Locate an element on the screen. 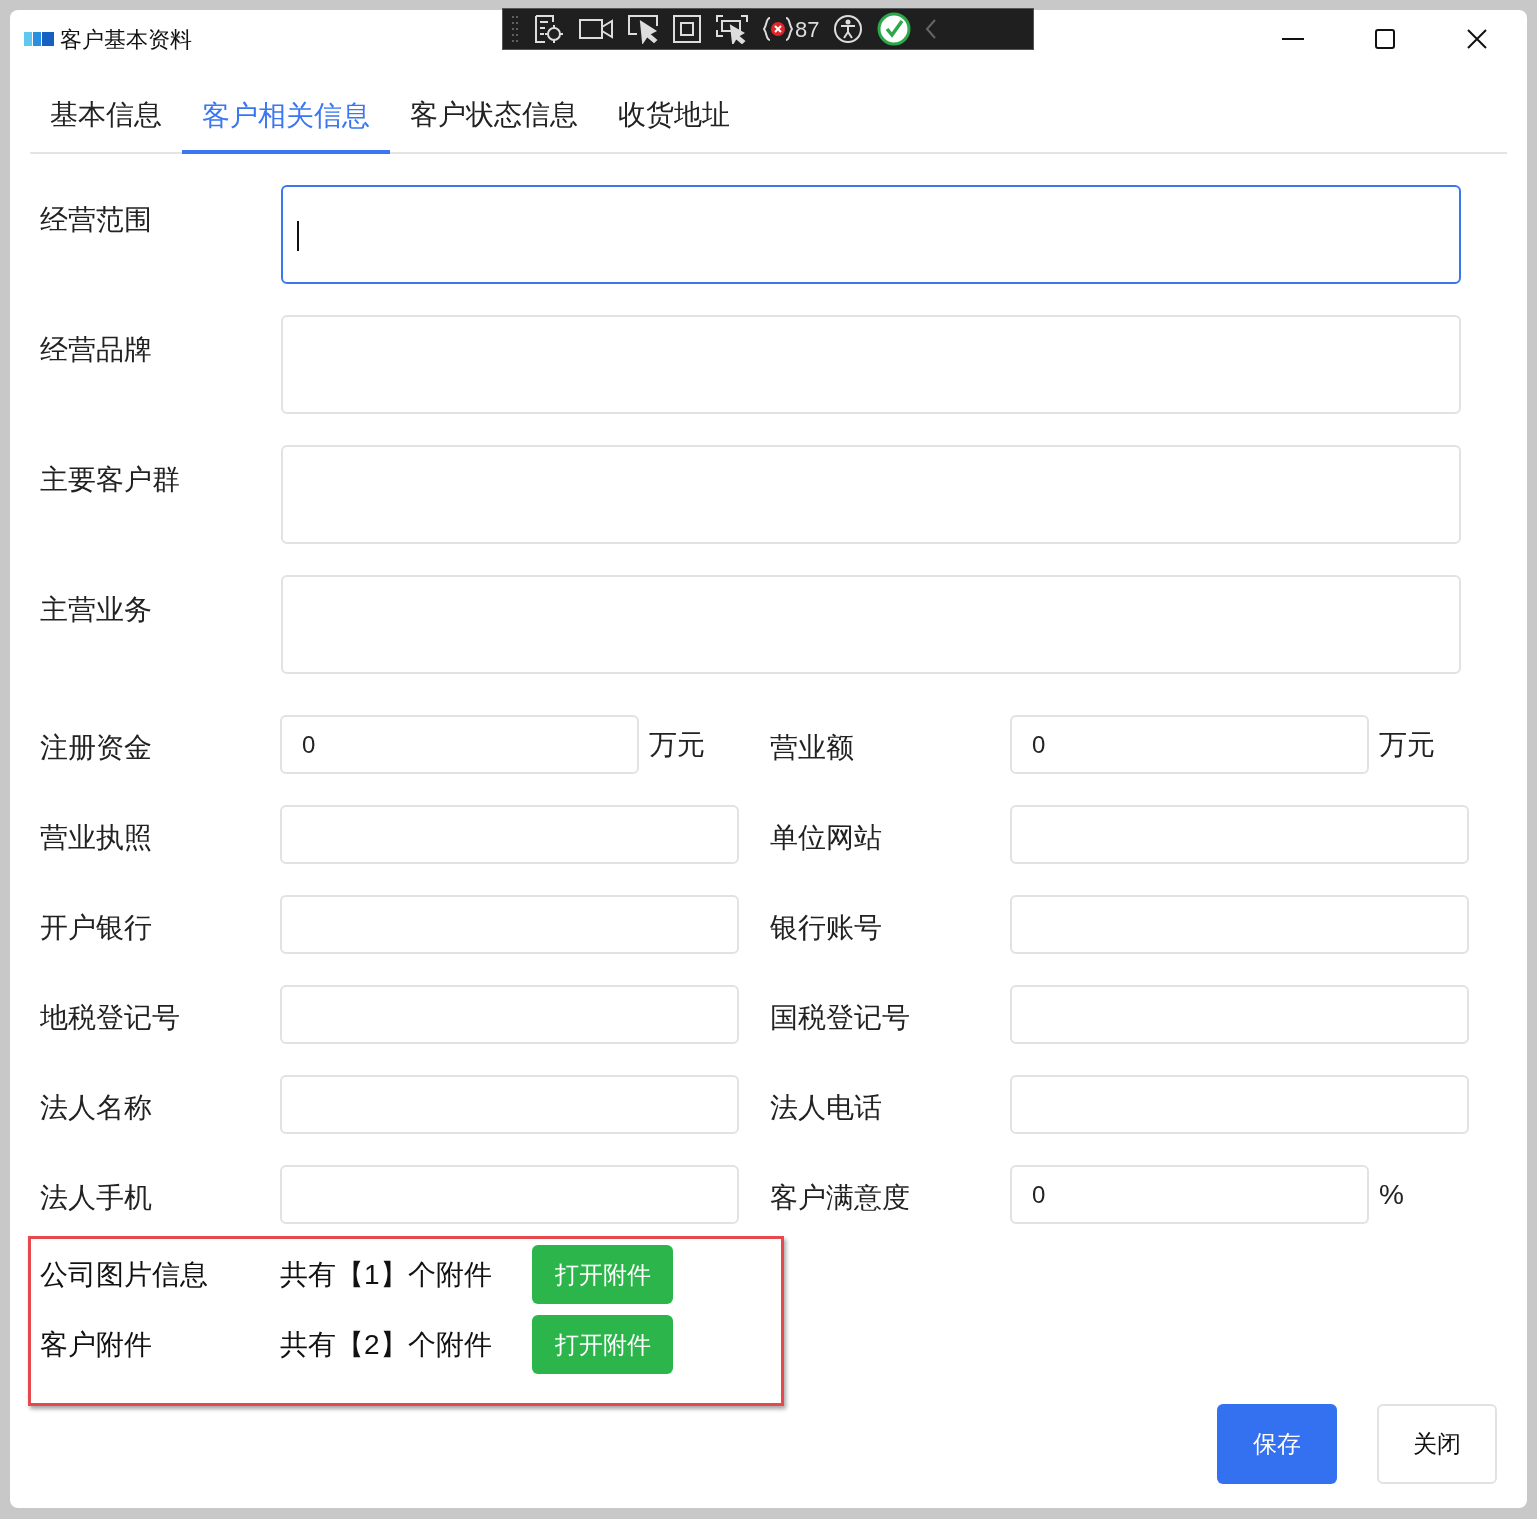 The image size is (1537, 1519). field-label: 经营范围 is located at coordinates (96, 220).